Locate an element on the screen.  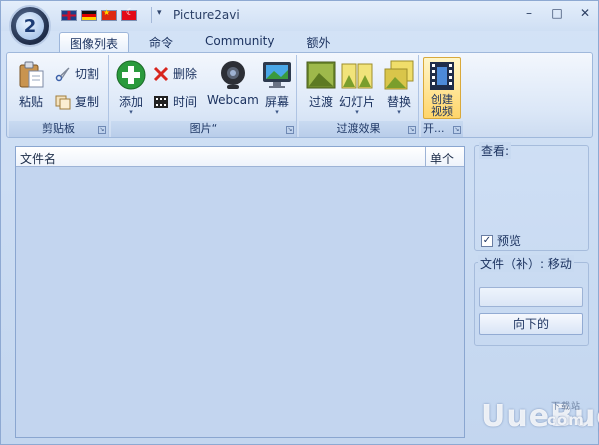
time-label: 时间 is located at coordinates (185, 102).